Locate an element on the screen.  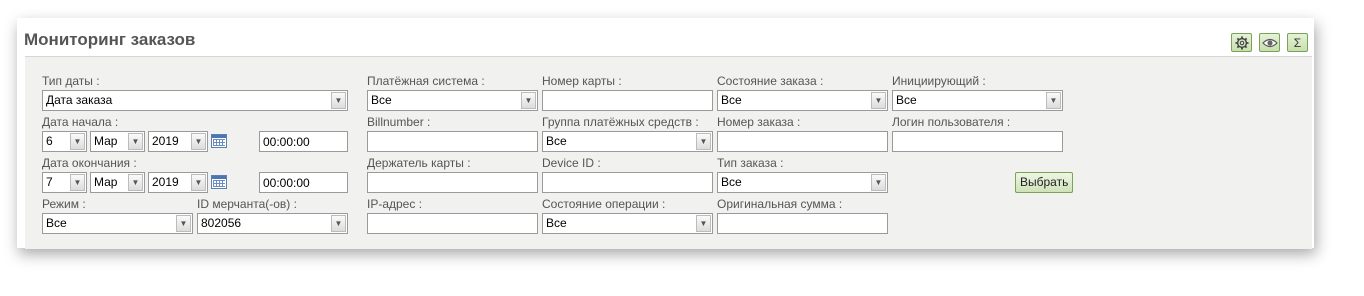
view-button is located at coordinates (1269, 42).